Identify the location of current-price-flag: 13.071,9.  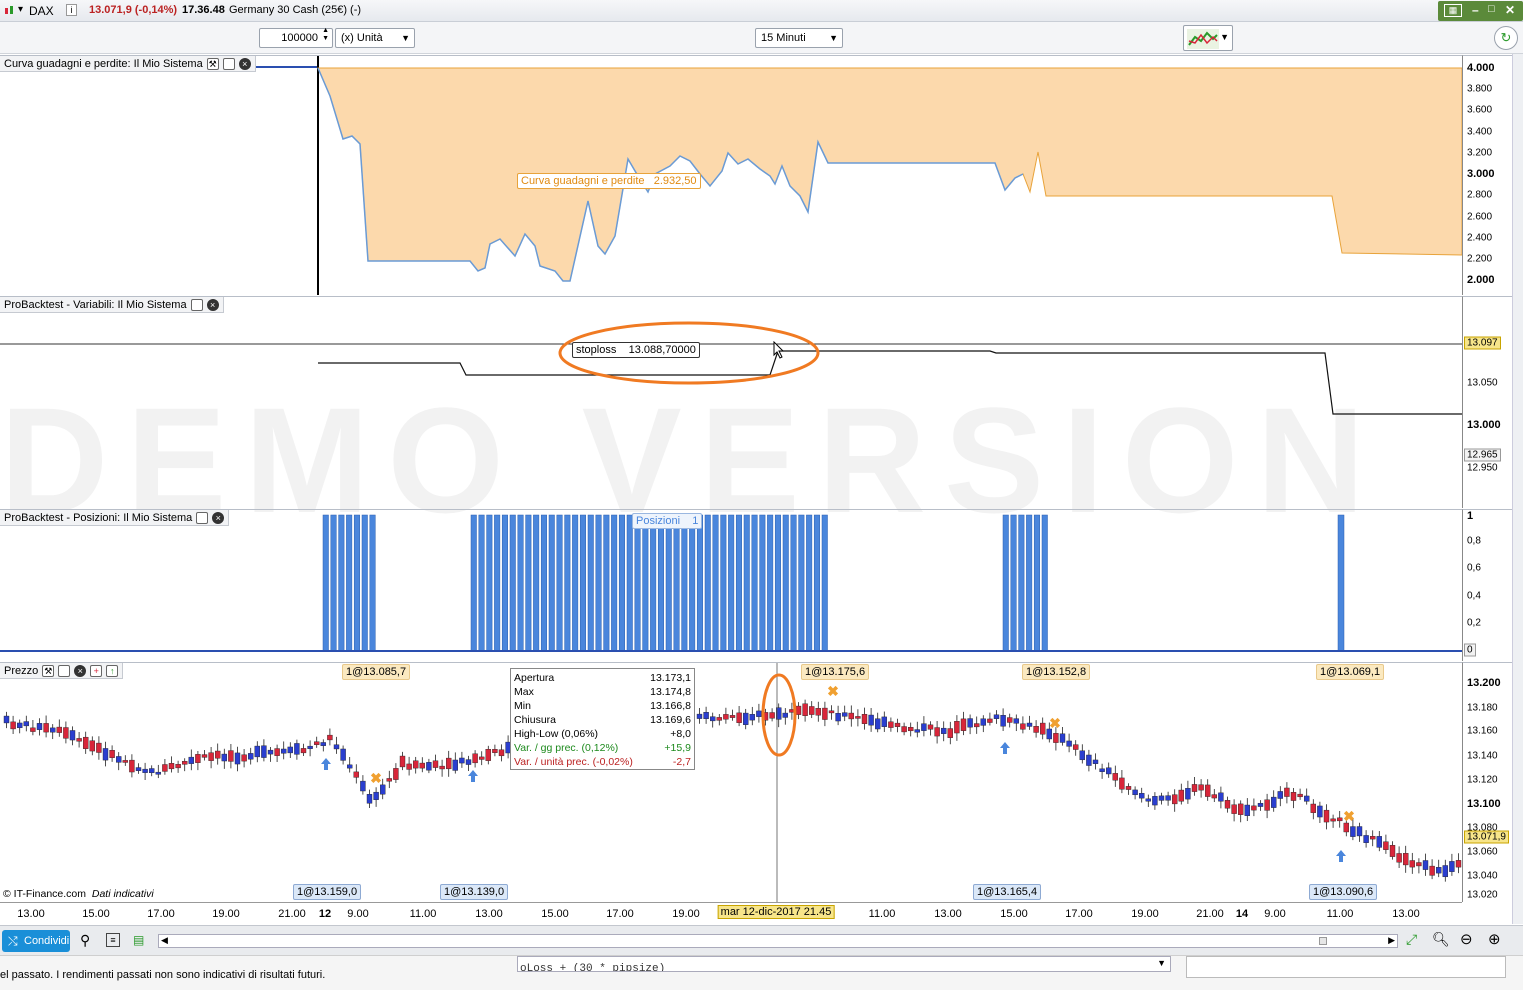
(1486, 837).